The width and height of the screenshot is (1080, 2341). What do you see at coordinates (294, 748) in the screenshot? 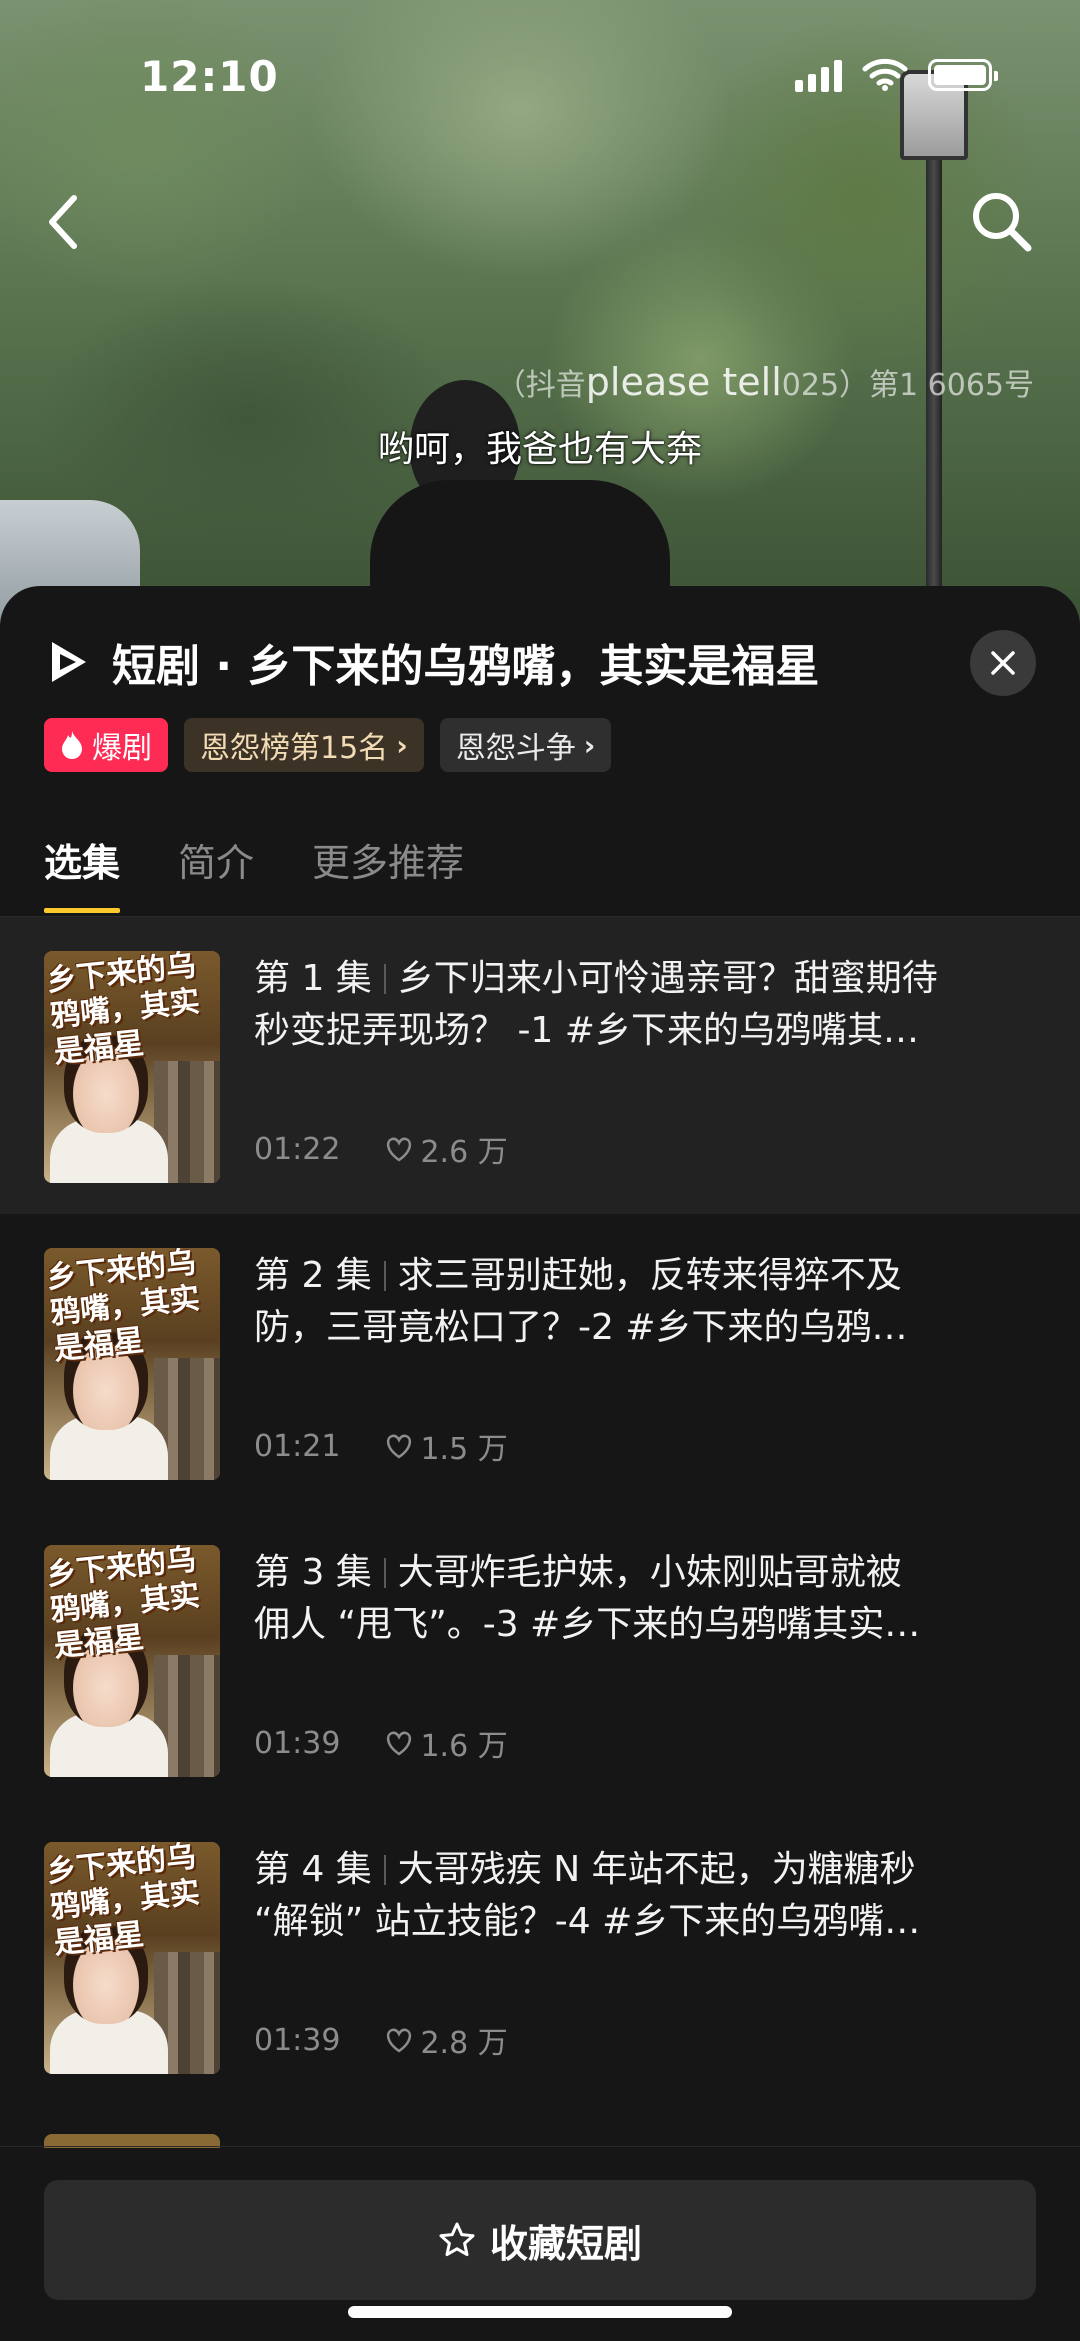
I see `rank-tag-label: 恩怨榜第15名` at bounding box center [294, 748].